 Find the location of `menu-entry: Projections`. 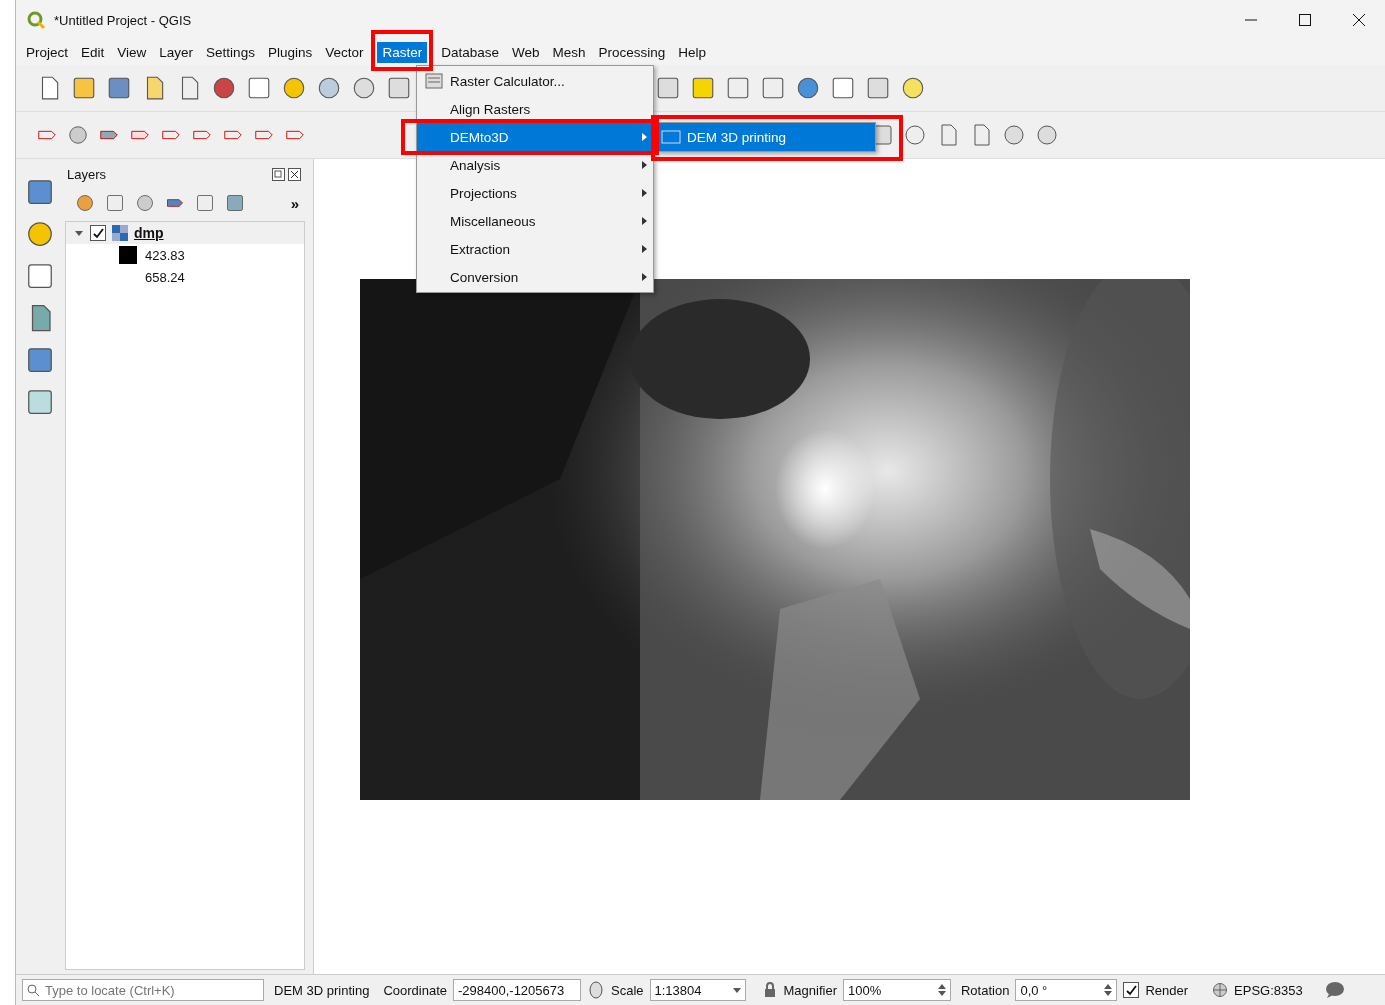

menu-entry: Projections is located at coordinates (535, 193).